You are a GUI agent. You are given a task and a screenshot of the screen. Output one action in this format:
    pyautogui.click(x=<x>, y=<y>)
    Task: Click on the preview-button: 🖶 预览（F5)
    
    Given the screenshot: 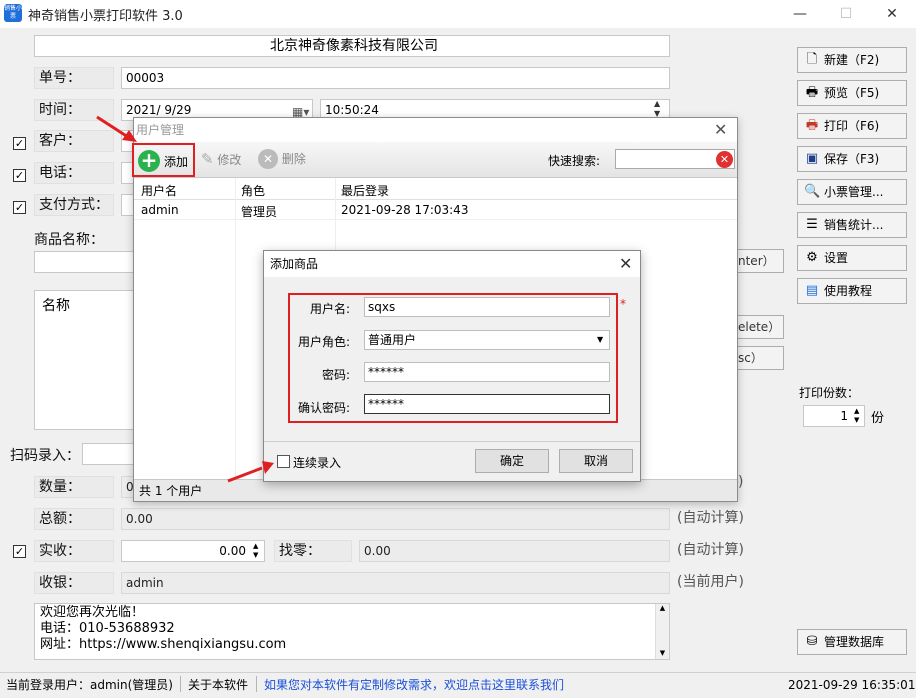 What is the action you would take?
    pyautogui.click(x=852, y=93)
    